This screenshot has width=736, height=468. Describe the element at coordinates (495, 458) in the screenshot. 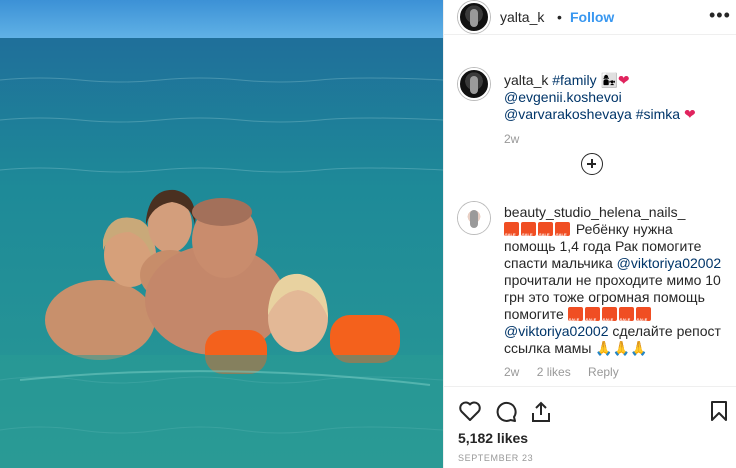

I see `post-date: SEPTEMBER 23` at that location.